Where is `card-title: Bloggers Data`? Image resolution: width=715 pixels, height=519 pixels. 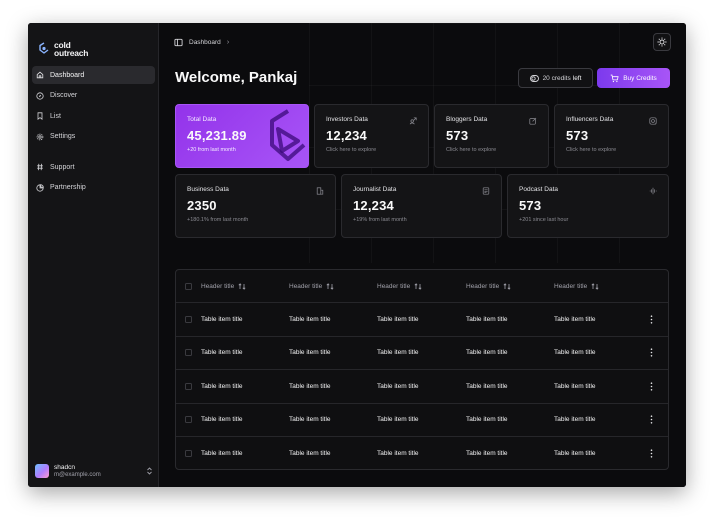
card-title: Bloggers Data is located at coordinates (467, 119).